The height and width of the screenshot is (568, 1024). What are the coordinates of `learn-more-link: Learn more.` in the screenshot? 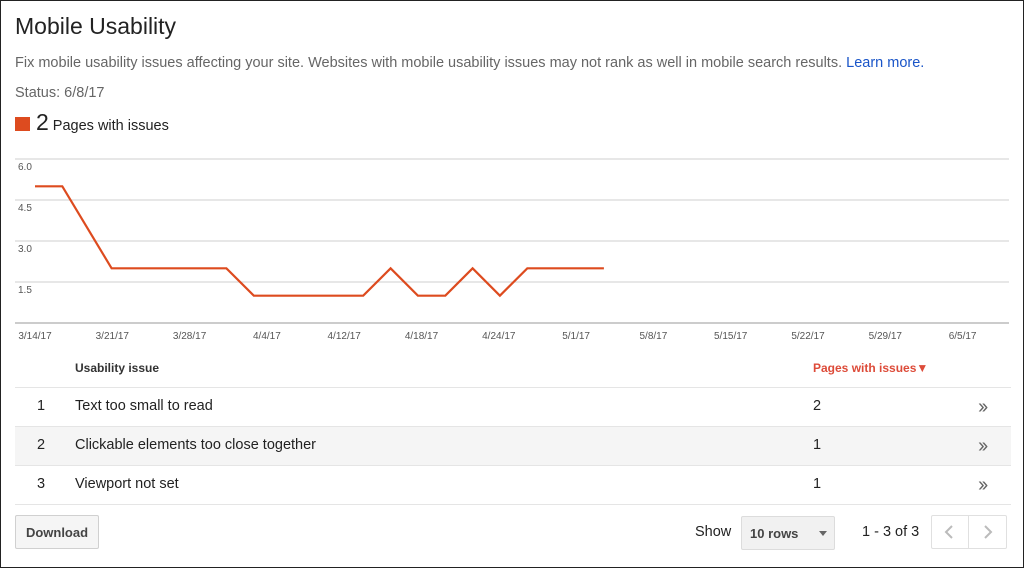 It's located at (885, 63).